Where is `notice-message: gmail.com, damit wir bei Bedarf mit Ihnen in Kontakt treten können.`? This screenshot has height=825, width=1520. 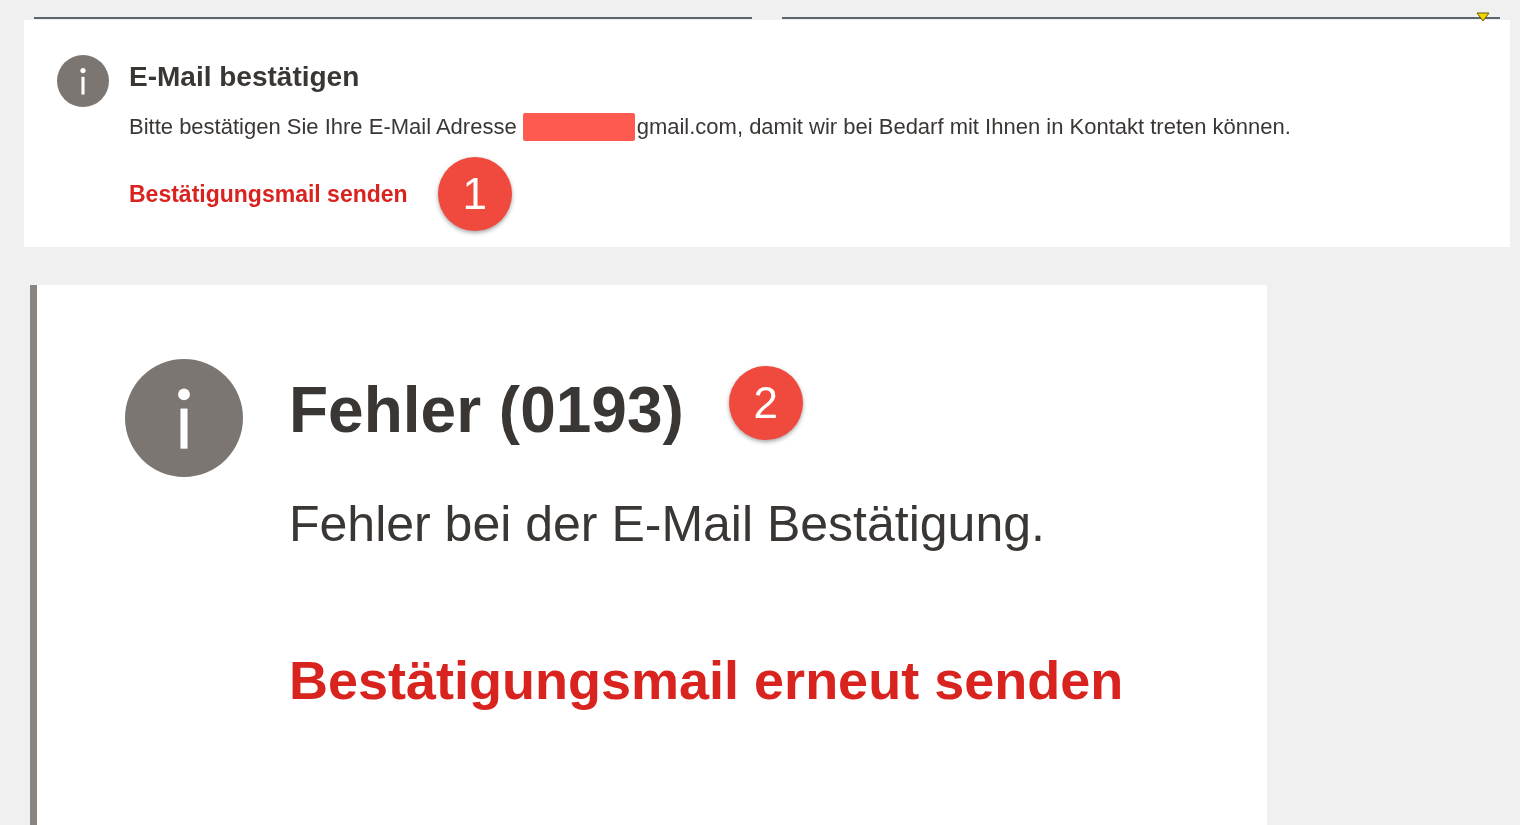
notice-message: gmail.com, damit wir bei Bedarf mit Ihnen in Kontakt treten können. is located at coordinates (963, 127).